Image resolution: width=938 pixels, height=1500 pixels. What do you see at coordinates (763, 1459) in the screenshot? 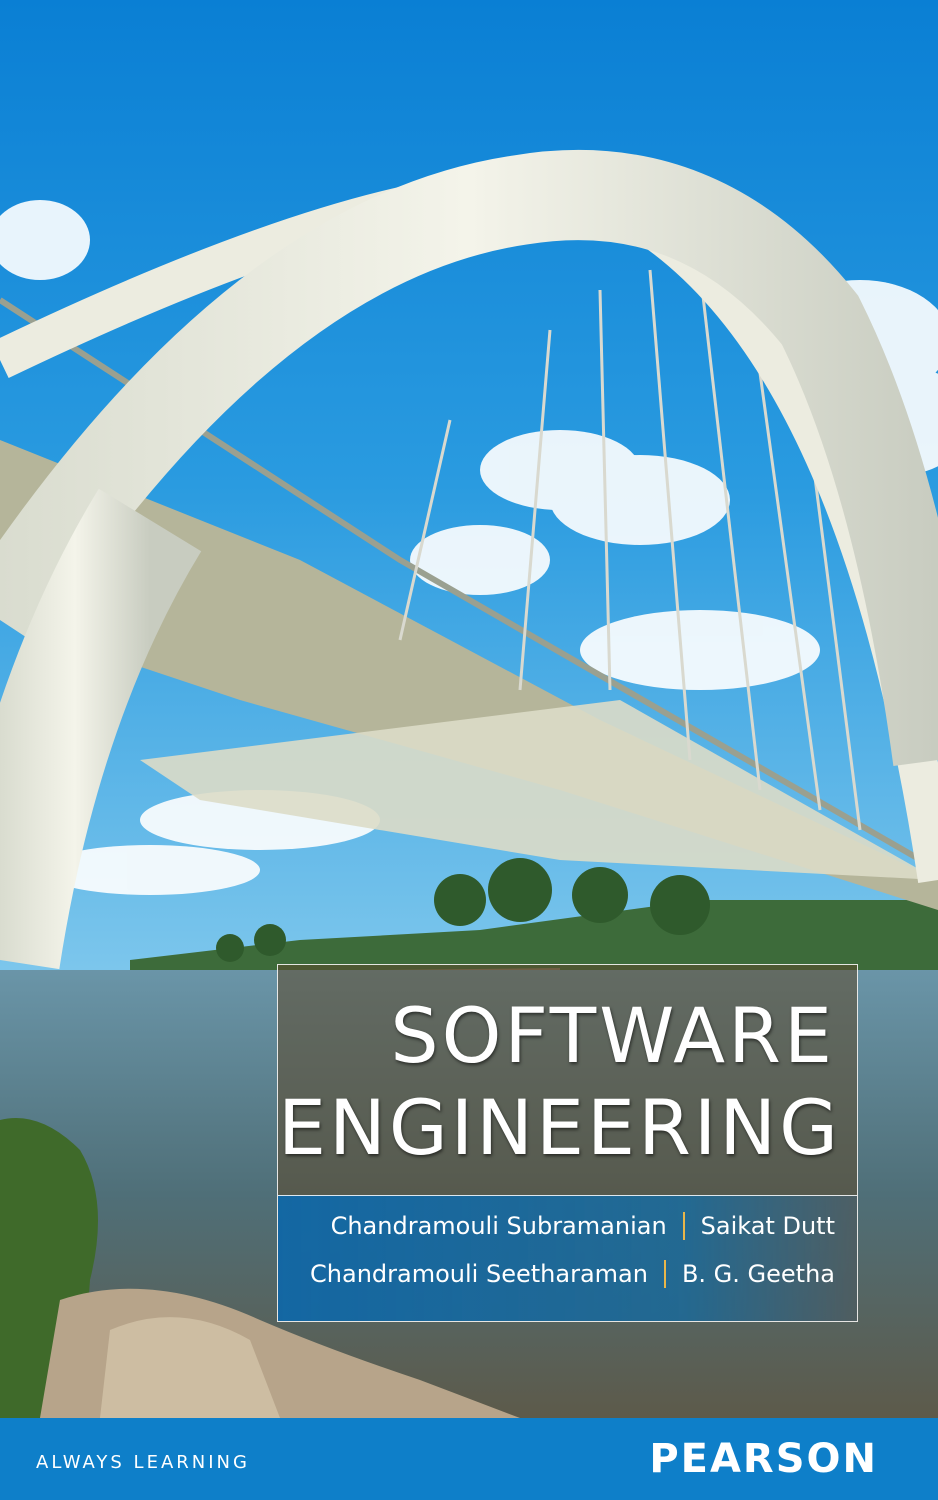
I see `publisher-logo: PEARSON` at bounding box center [763, 1459].